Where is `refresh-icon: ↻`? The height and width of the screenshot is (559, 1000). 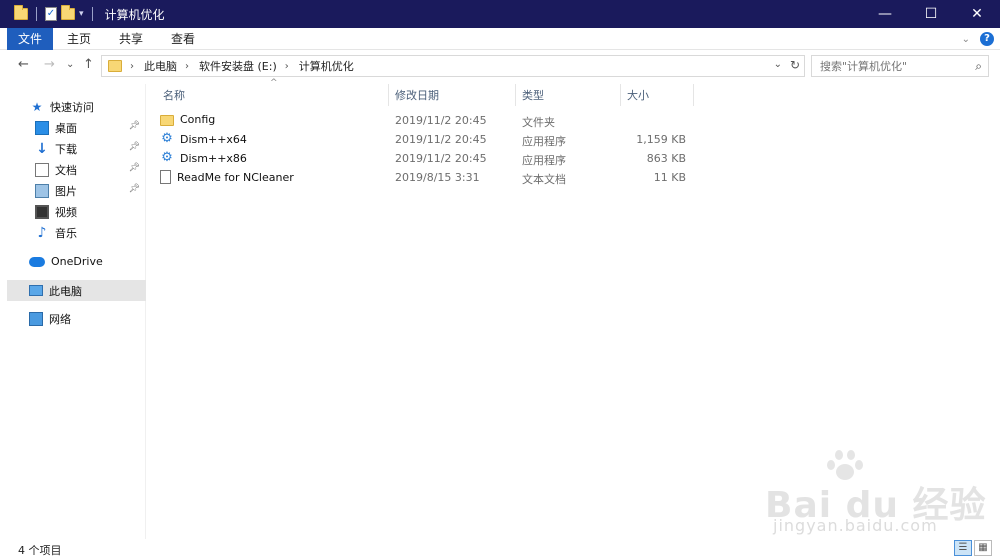 refresh-icon: ↻ is located at coordinates (795, 65).